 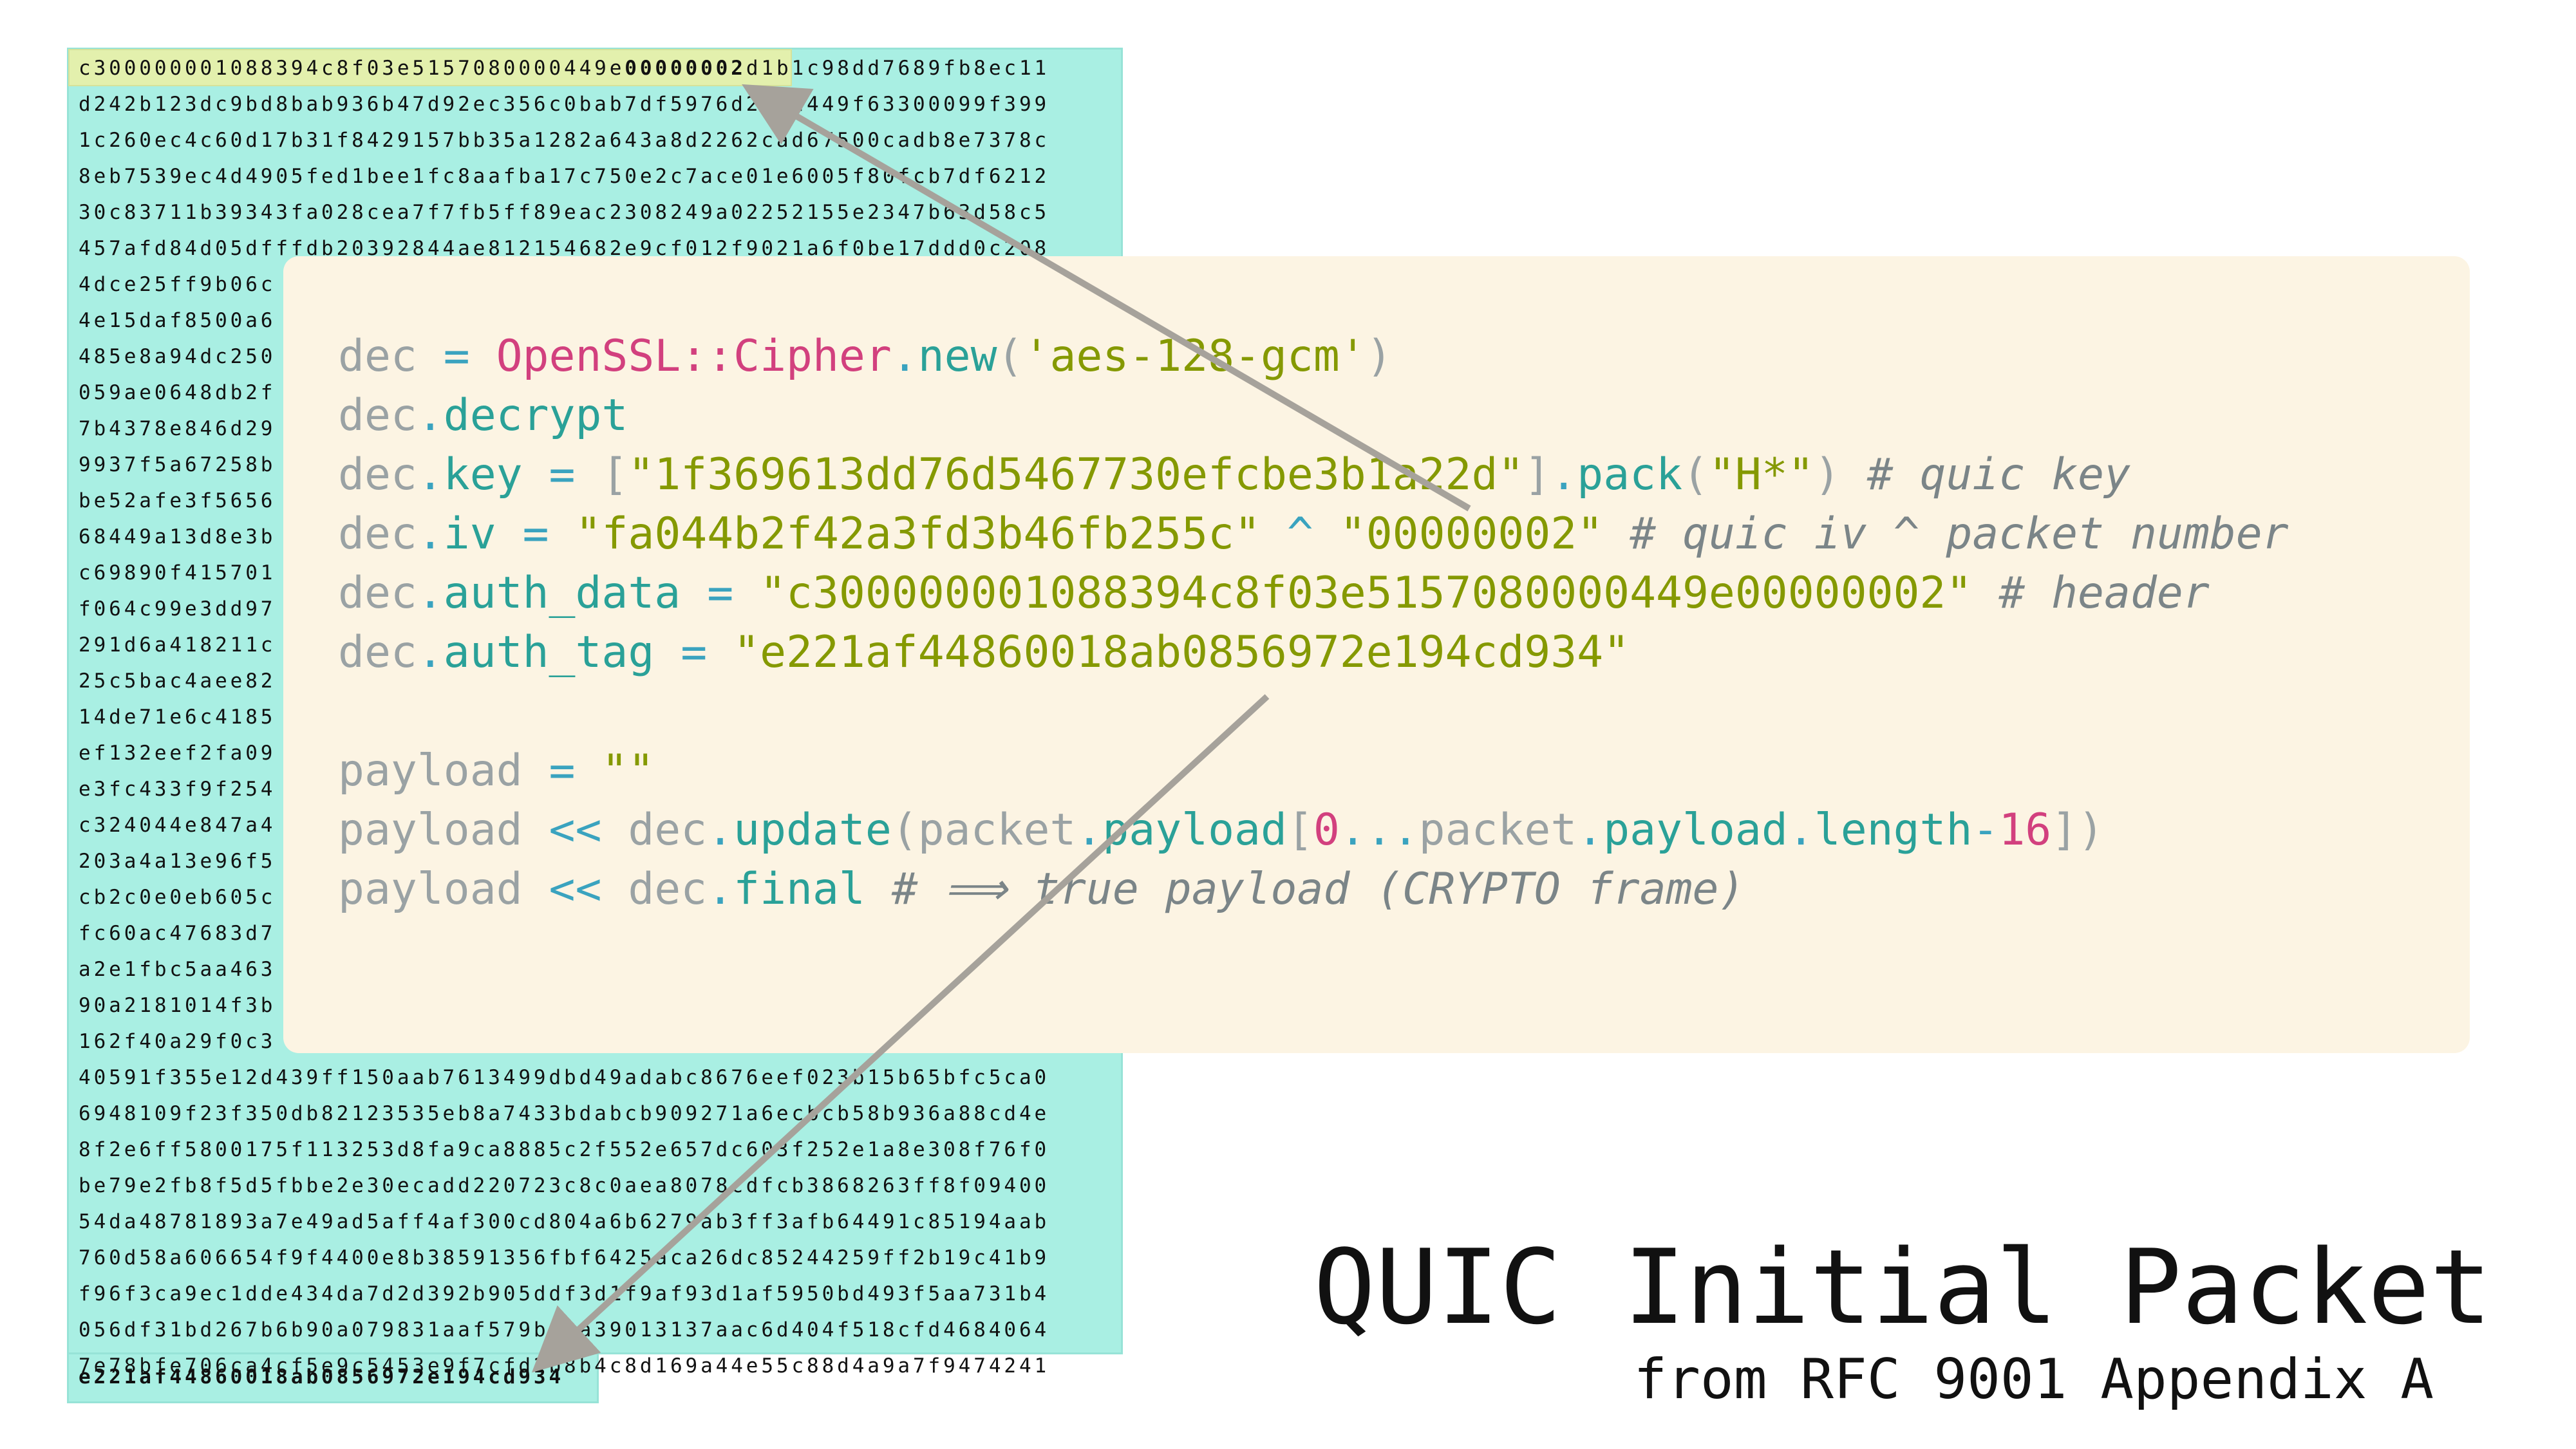 What do you see at coordinates (918, 534) in the screenshot?
I see `code-token: "fa044b2f42a3fd3b46fb255c"` at bounding box center [918, 534].